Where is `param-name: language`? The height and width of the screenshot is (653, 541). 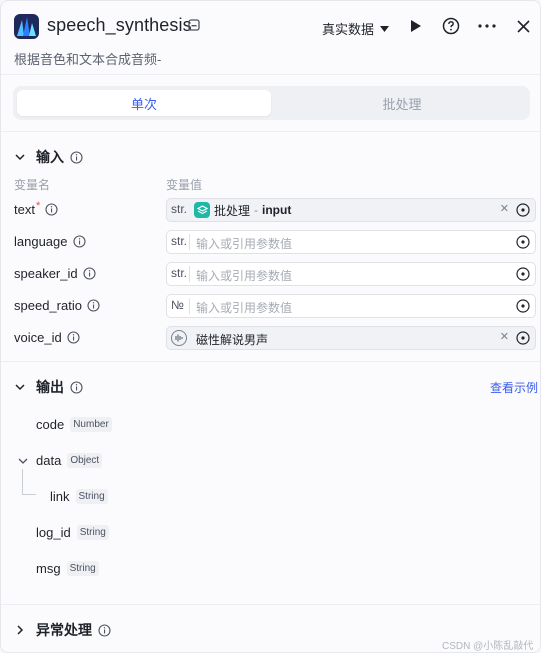
param-name: language is located at coordinates (41, 241).